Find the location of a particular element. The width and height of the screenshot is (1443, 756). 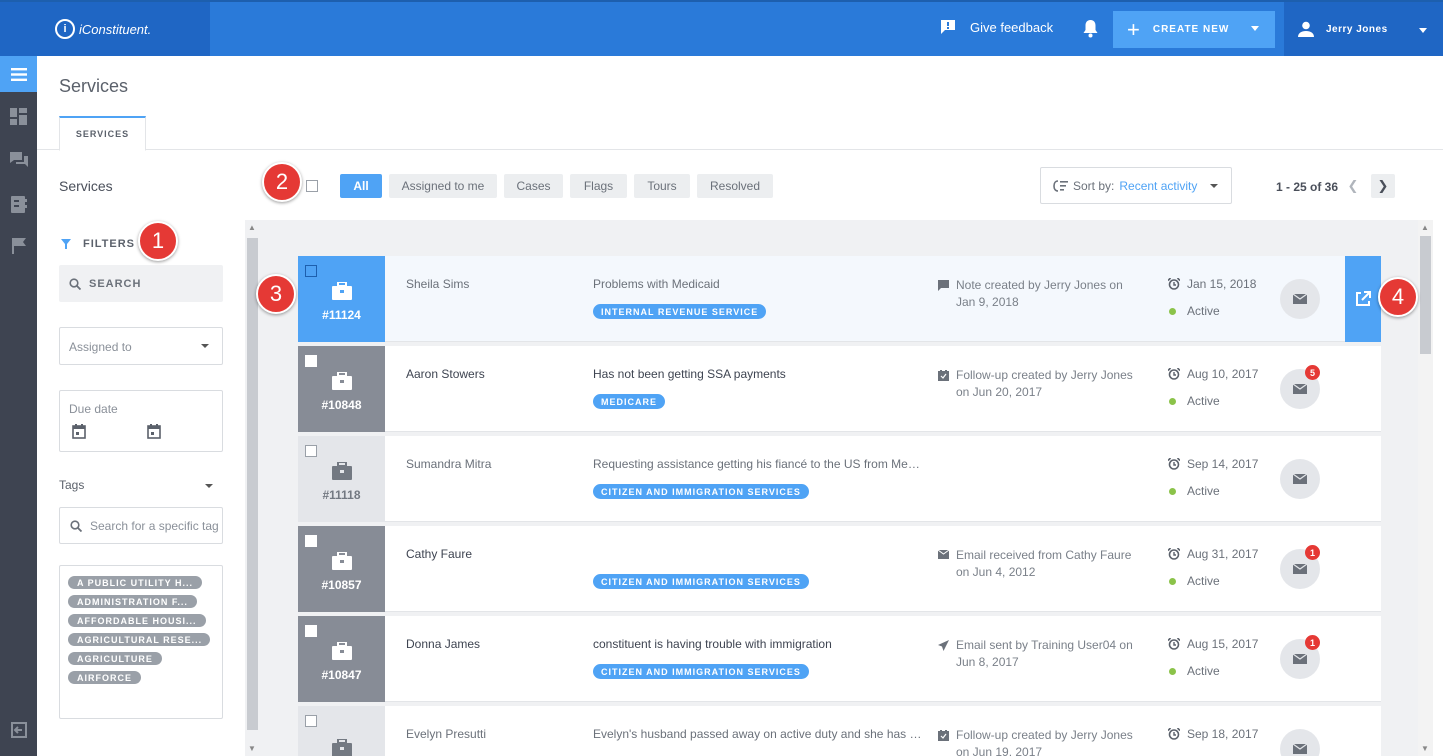

filter-chip-cases: Cases is located at coordinates (533, 186).